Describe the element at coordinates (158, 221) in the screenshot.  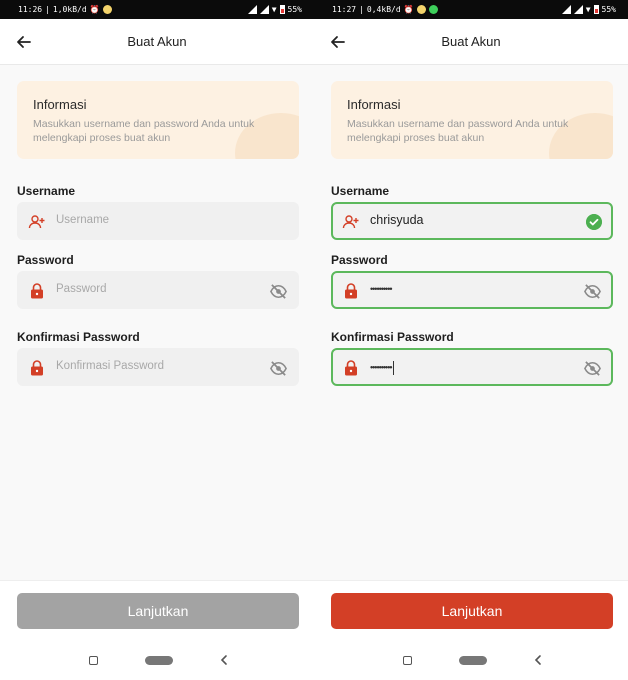
I see `username-field: Username` at that location.